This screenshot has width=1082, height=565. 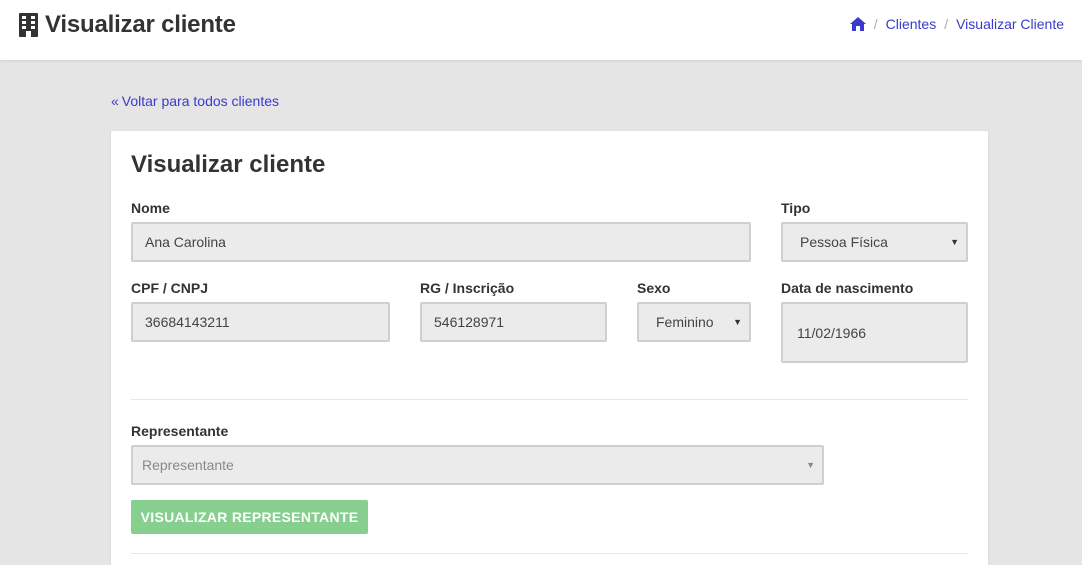 I want to click on tipo-select: Pessoa Física ▼, so click(x=874, y=242).